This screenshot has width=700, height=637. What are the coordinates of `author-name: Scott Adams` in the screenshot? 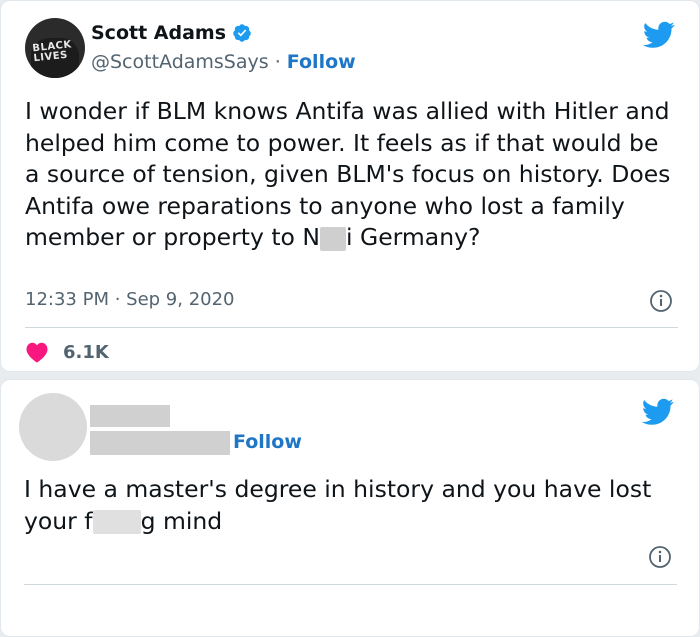 It's located at (158, 33).